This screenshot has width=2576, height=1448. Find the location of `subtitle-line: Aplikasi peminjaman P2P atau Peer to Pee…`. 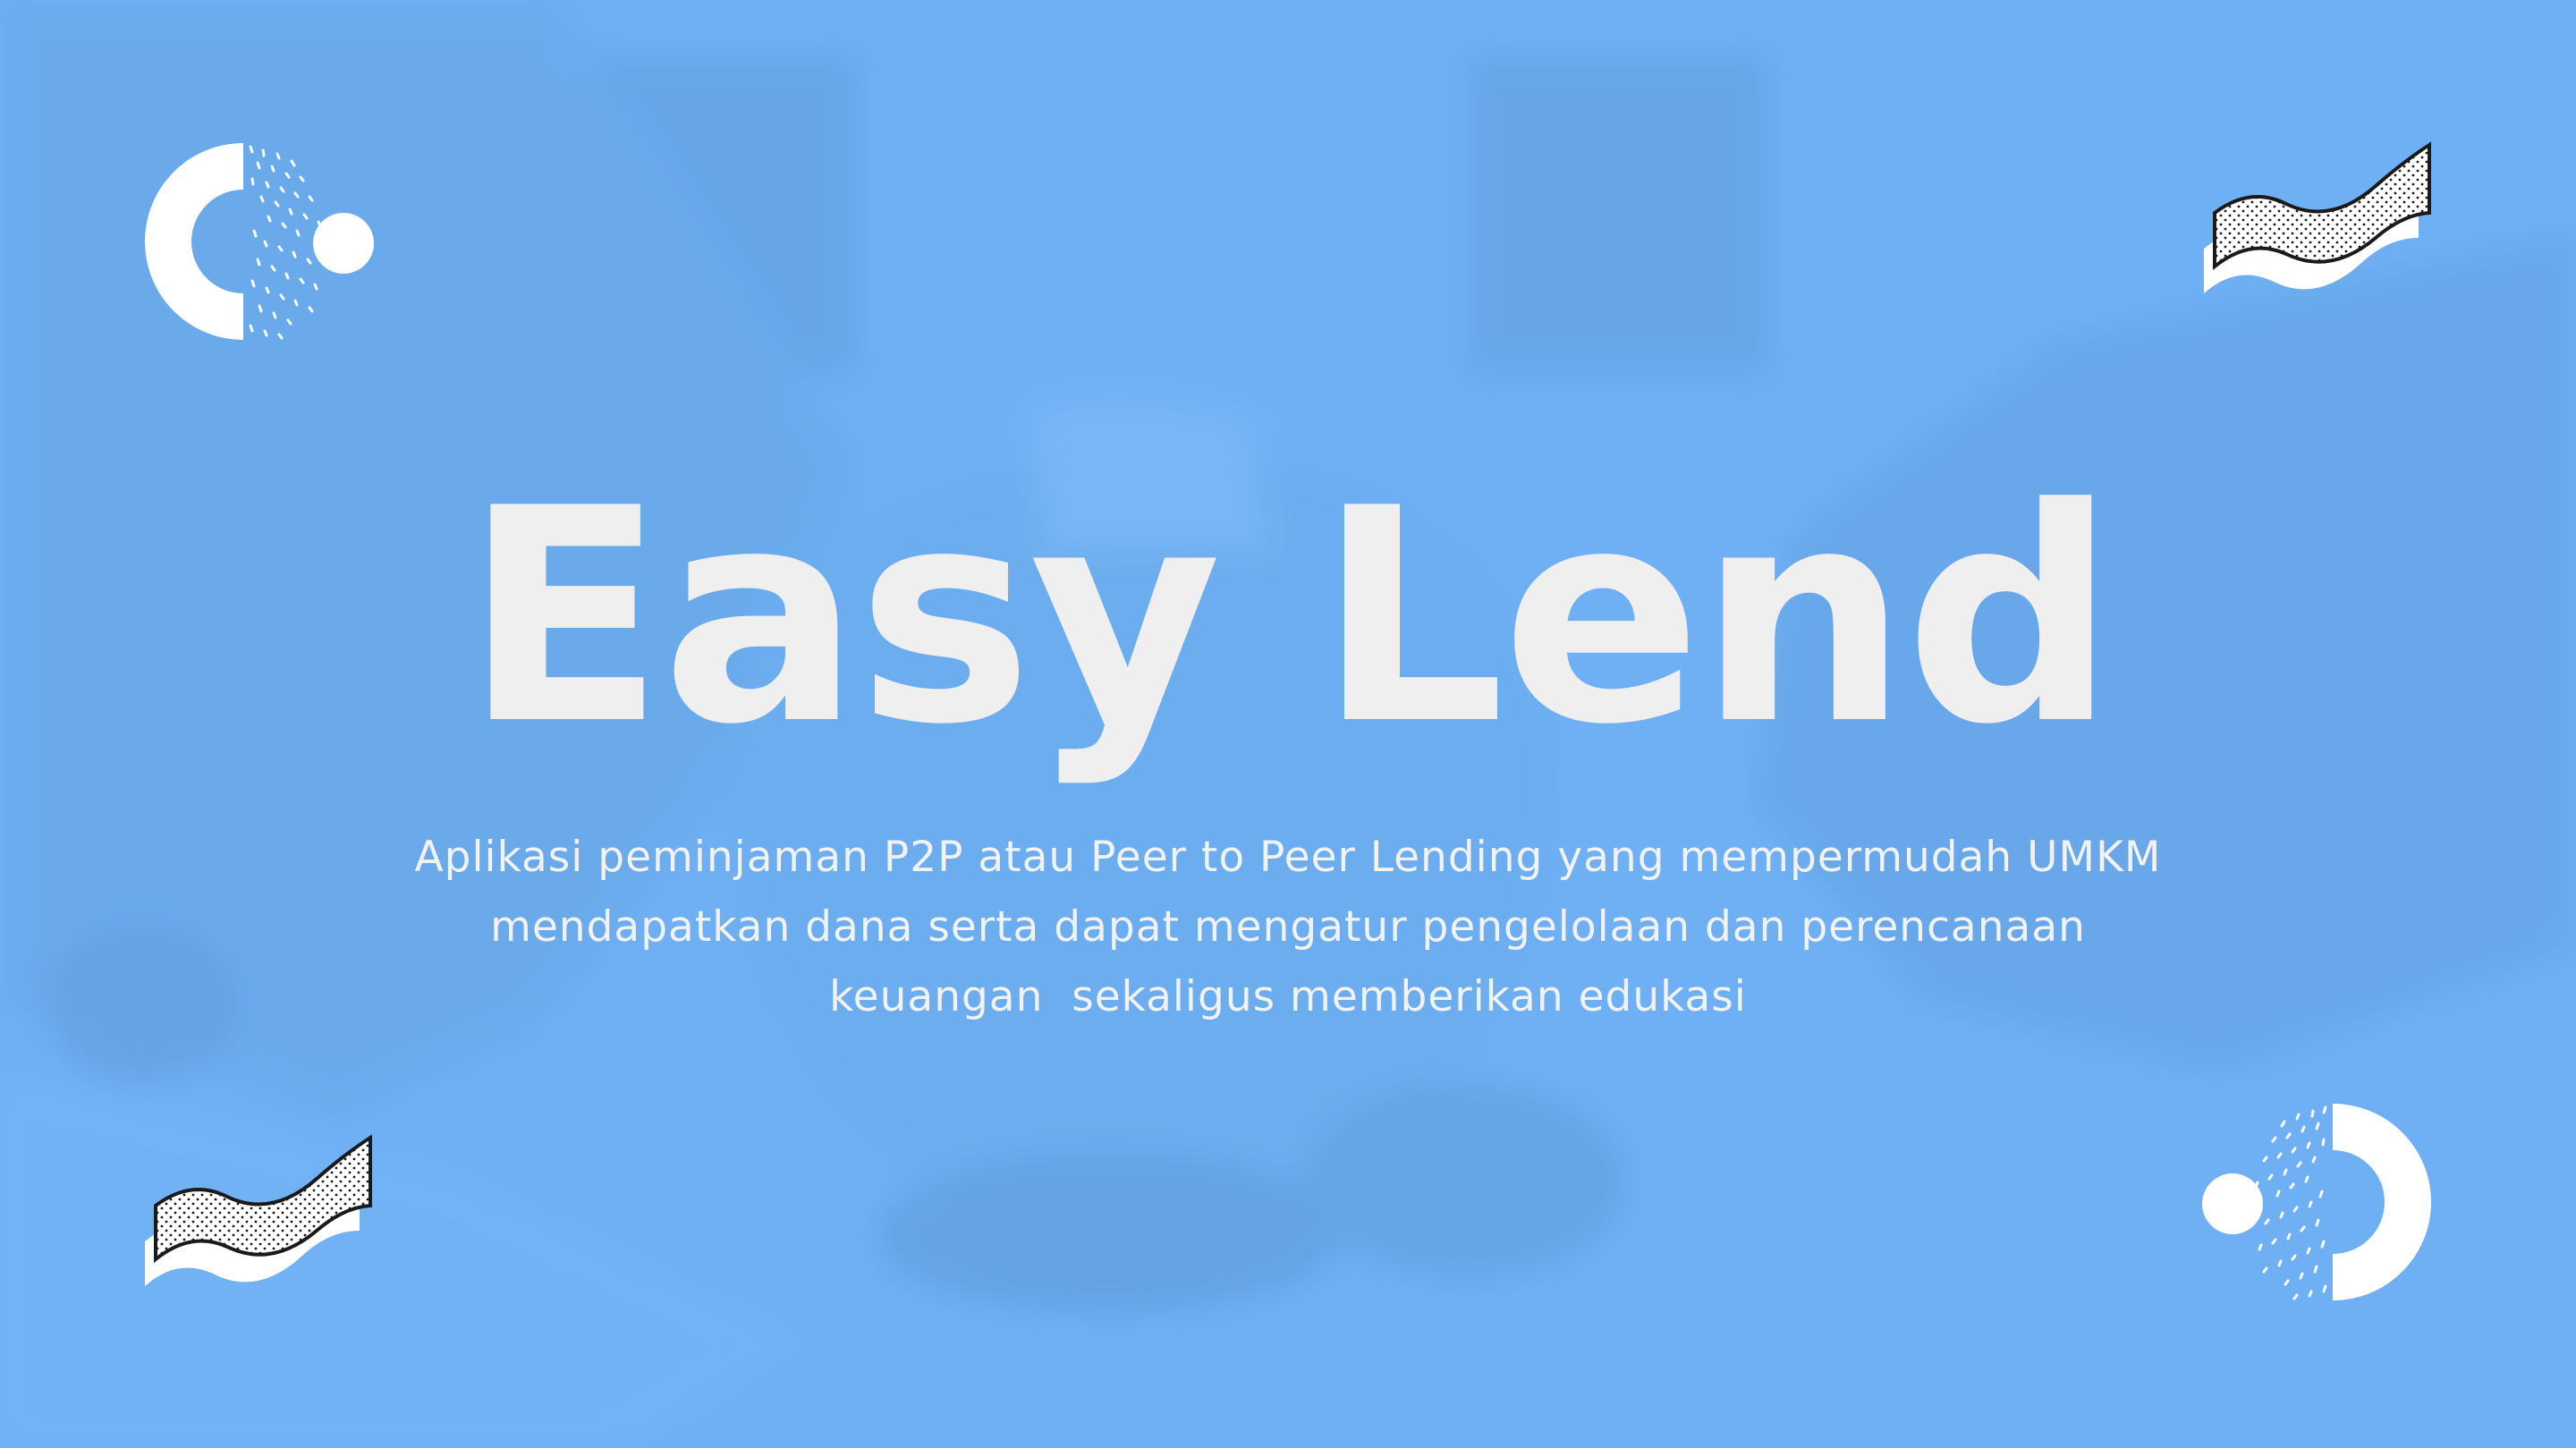

subtitle-line: Aplikasi peminjaman P2P atau Peer to Pee… is located at coordinates (1288, 857).